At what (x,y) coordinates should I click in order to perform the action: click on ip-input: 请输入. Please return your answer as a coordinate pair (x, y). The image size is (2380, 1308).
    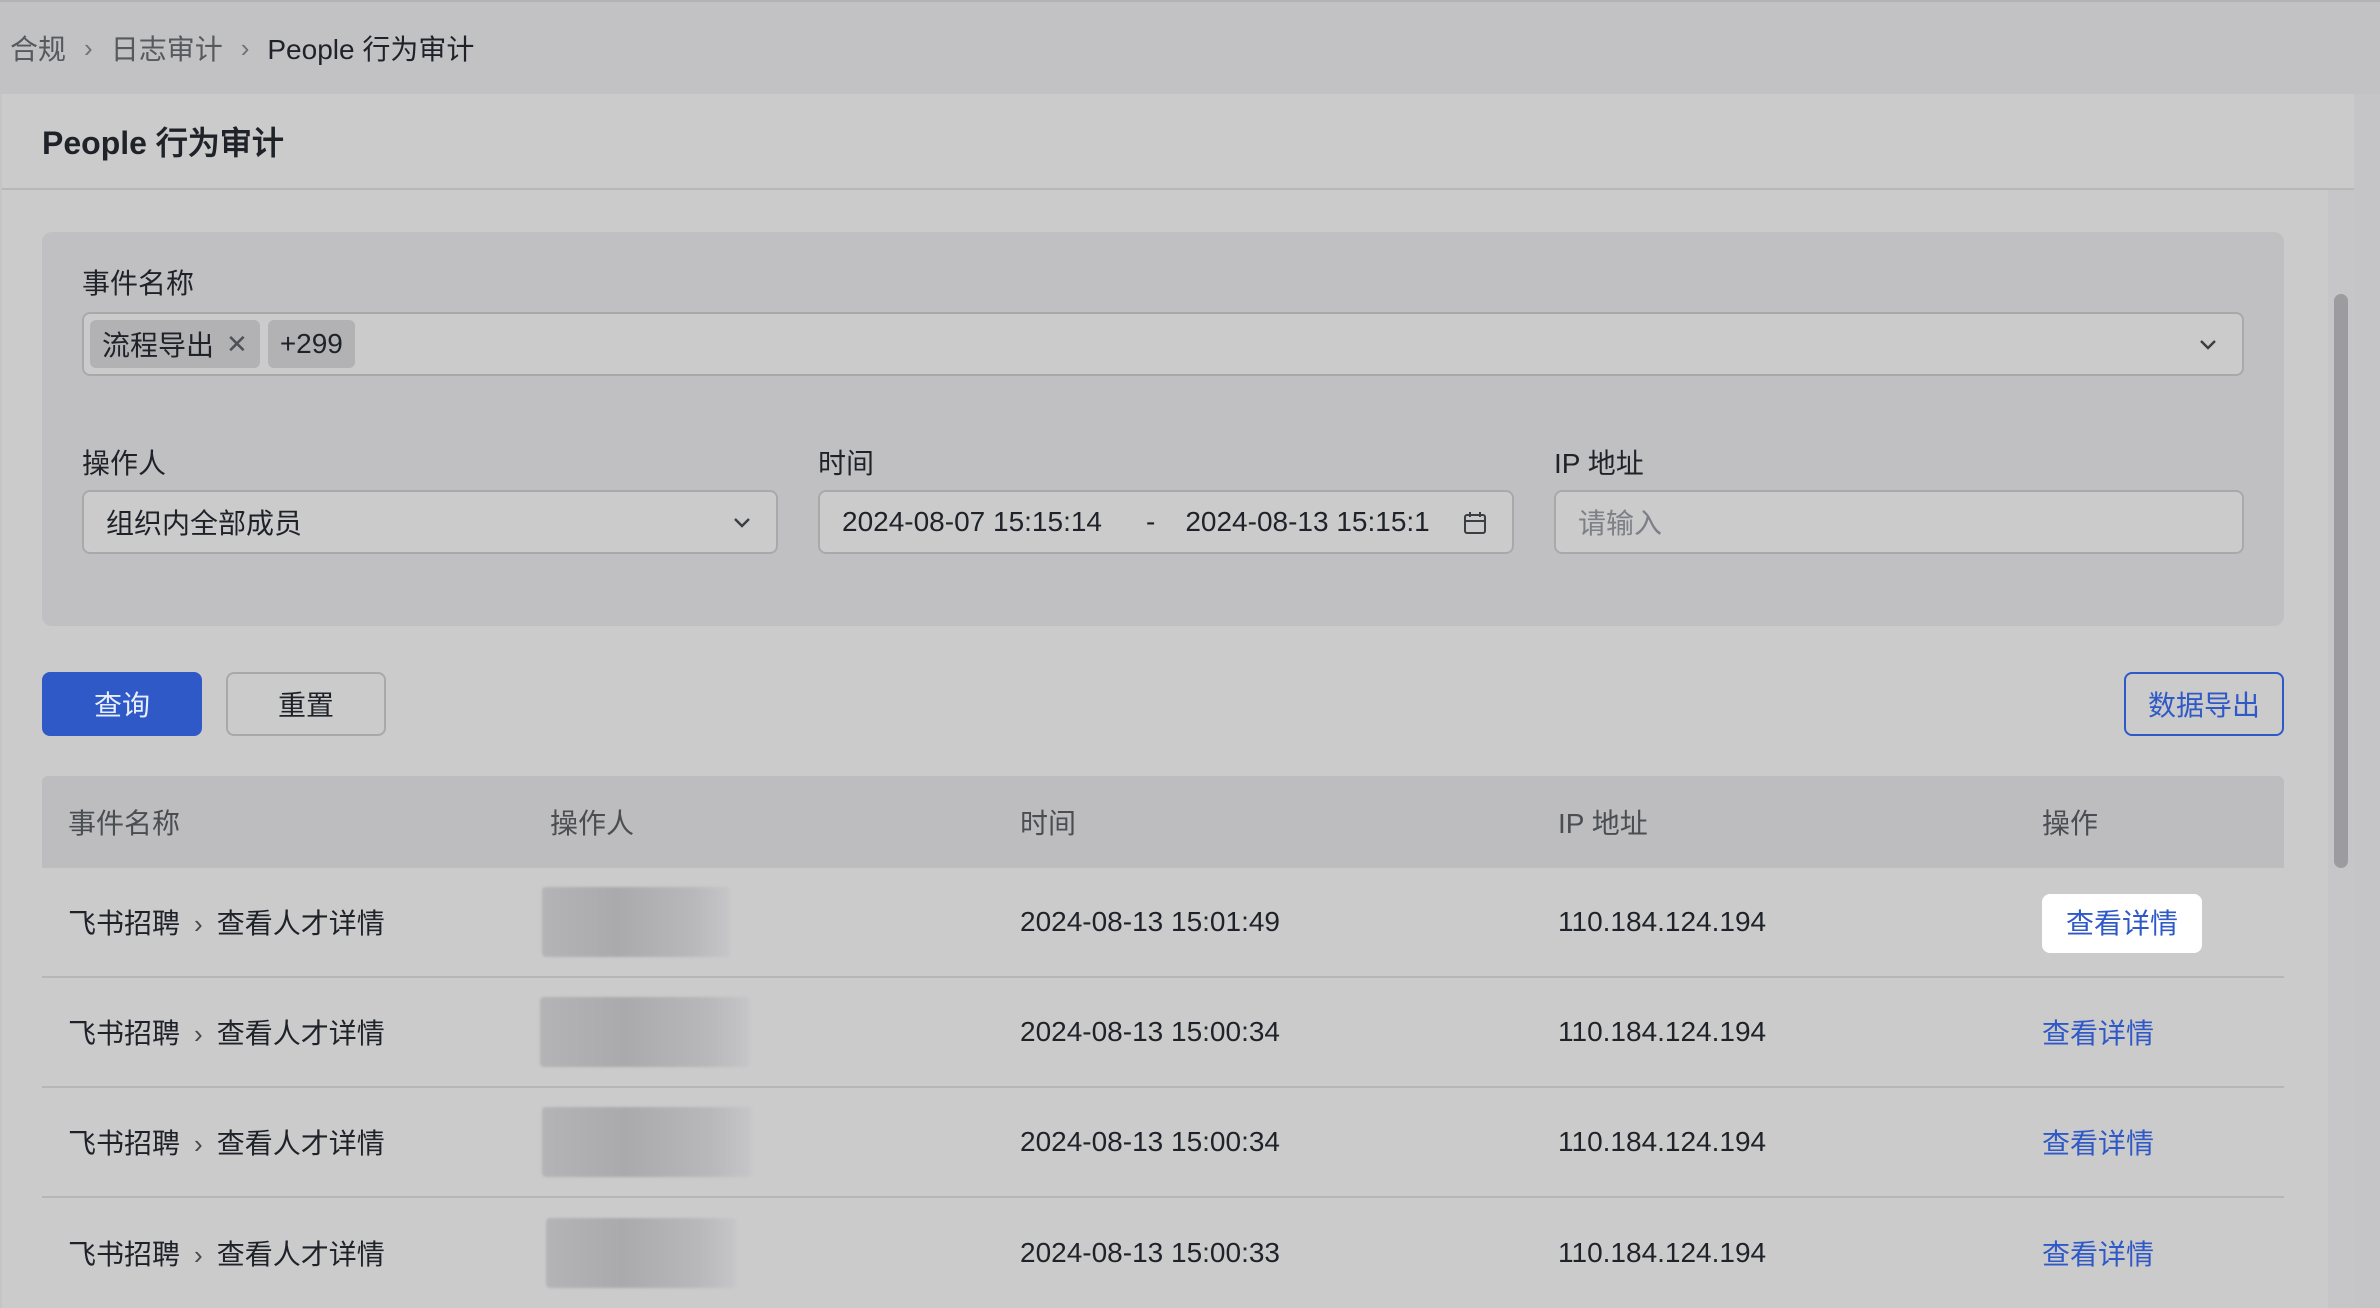
    Looking at the image, I should click on (1899, 522).